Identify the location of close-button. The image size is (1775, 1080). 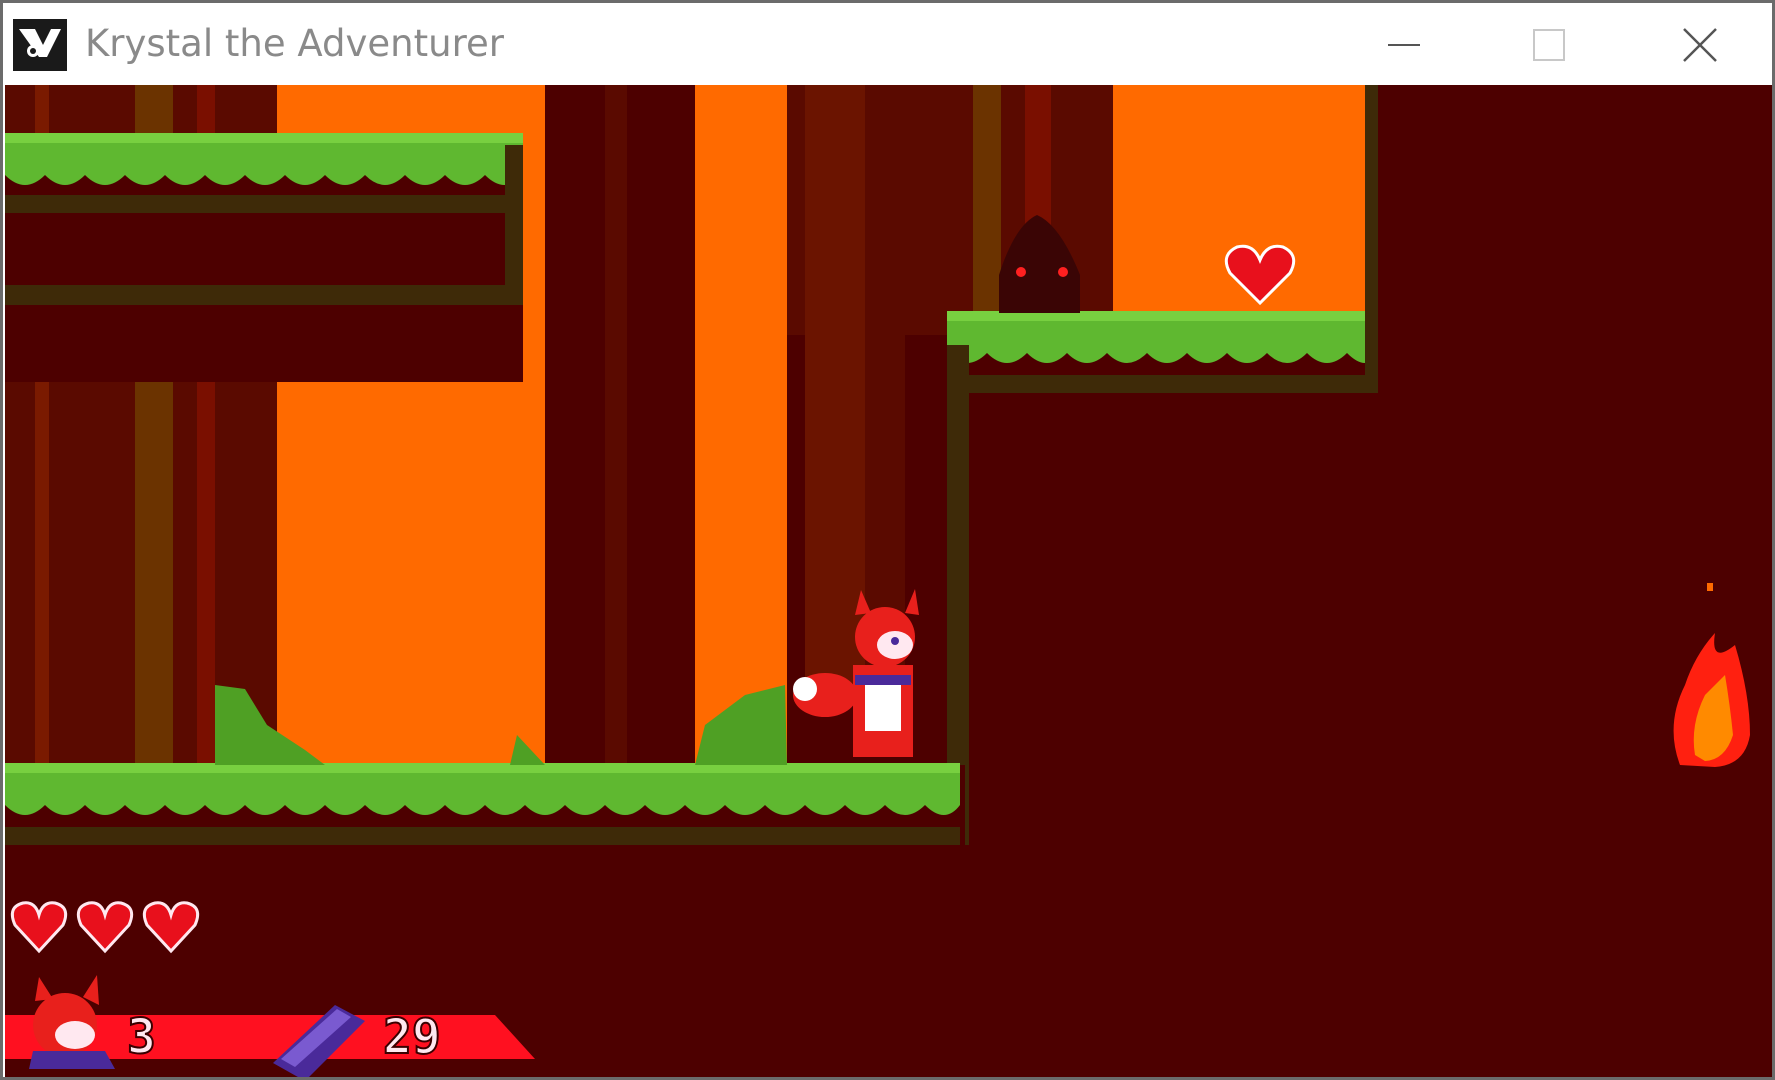
(1700, 44).